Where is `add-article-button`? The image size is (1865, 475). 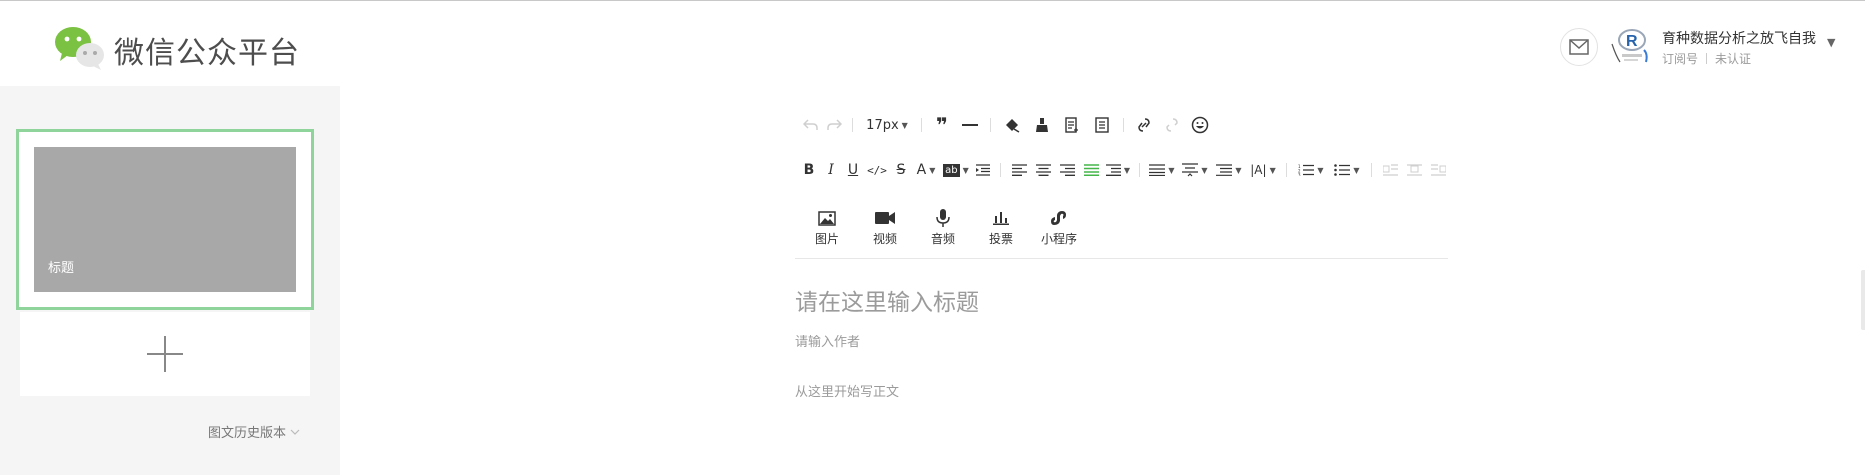 add-article-button is located at coordinates (165, 354).